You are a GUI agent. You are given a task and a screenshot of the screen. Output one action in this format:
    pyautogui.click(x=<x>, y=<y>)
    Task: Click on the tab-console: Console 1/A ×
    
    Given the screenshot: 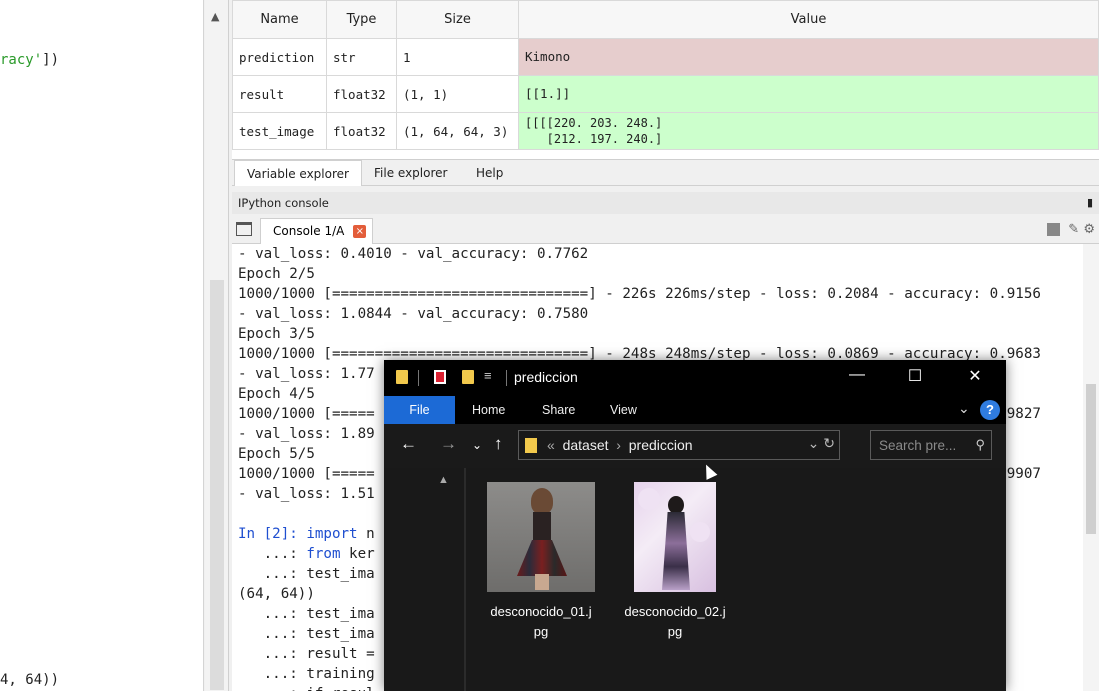 What is the action you would take?
    pyautogui.click(x=317, y=231)
    